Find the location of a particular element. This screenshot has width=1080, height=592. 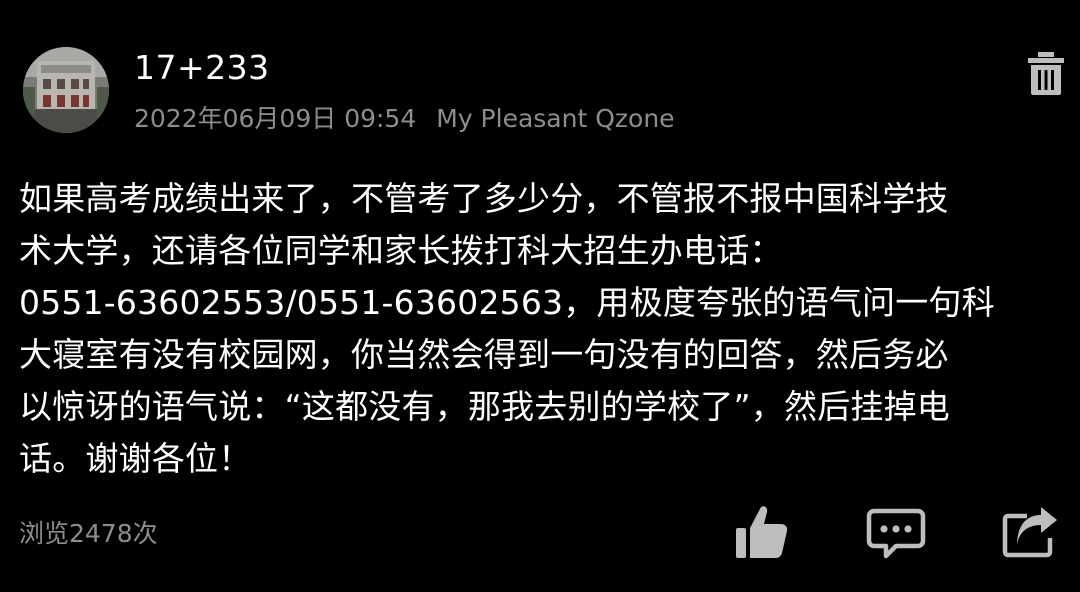

share-button is located at coordinates (1031, 532).